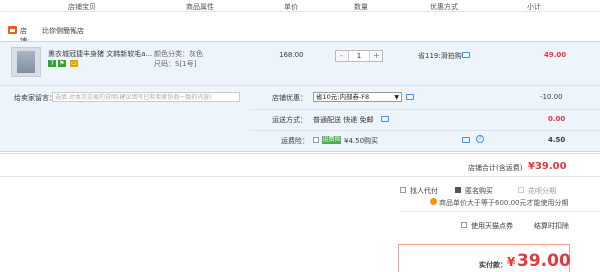 The width and height of the screenshot is (600, 272). What do you see at coordinates (480, 139) in the screenshot?
I see `help-icon: ?` at bounding box center [480, 139].